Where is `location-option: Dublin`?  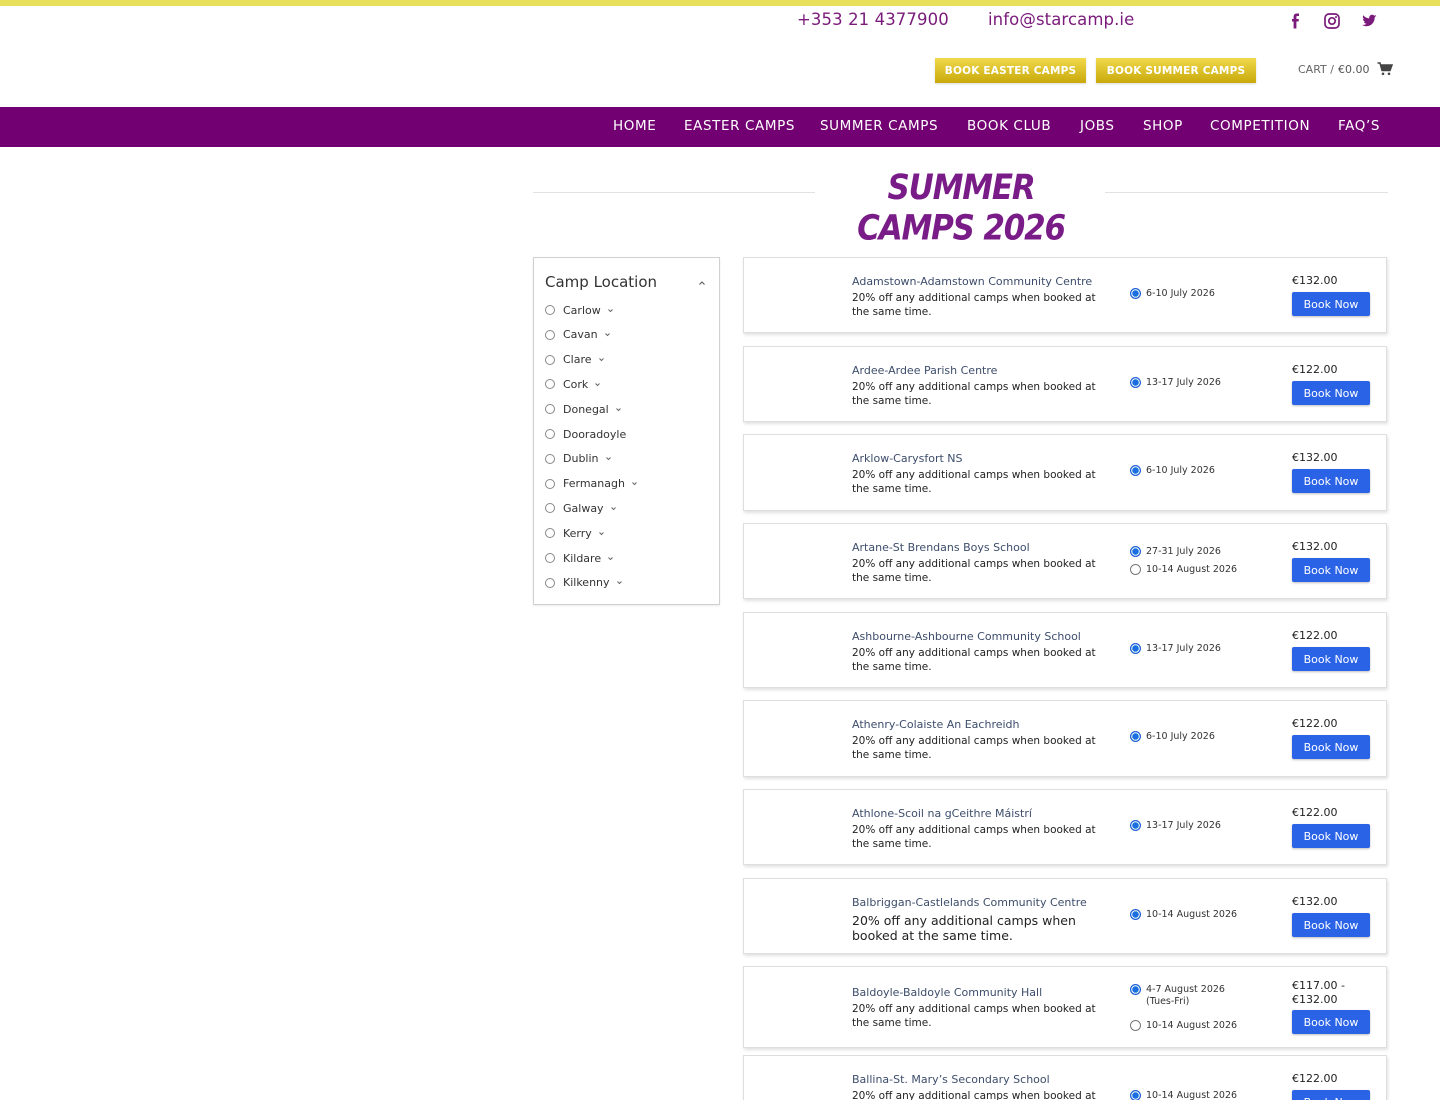
location-option: Dublin is located at coordinates (579, 459).